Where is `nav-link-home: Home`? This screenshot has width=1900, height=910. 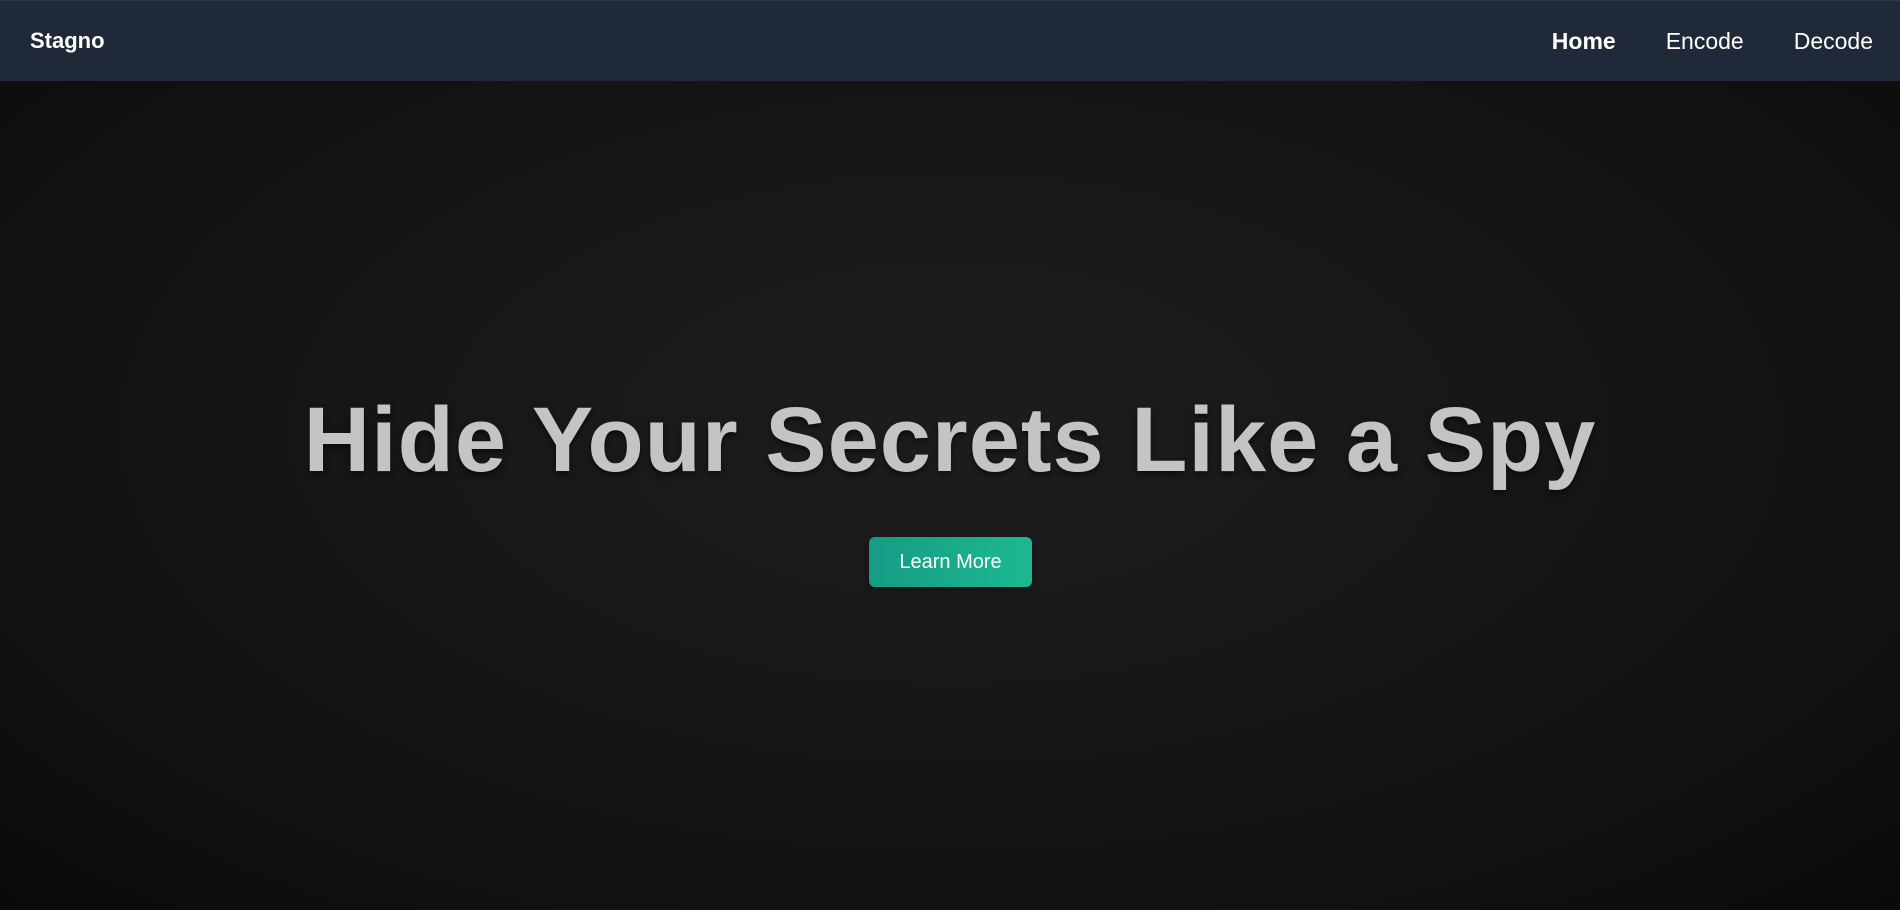
nav-link-home: Home is located at coordinates (1584, 41).